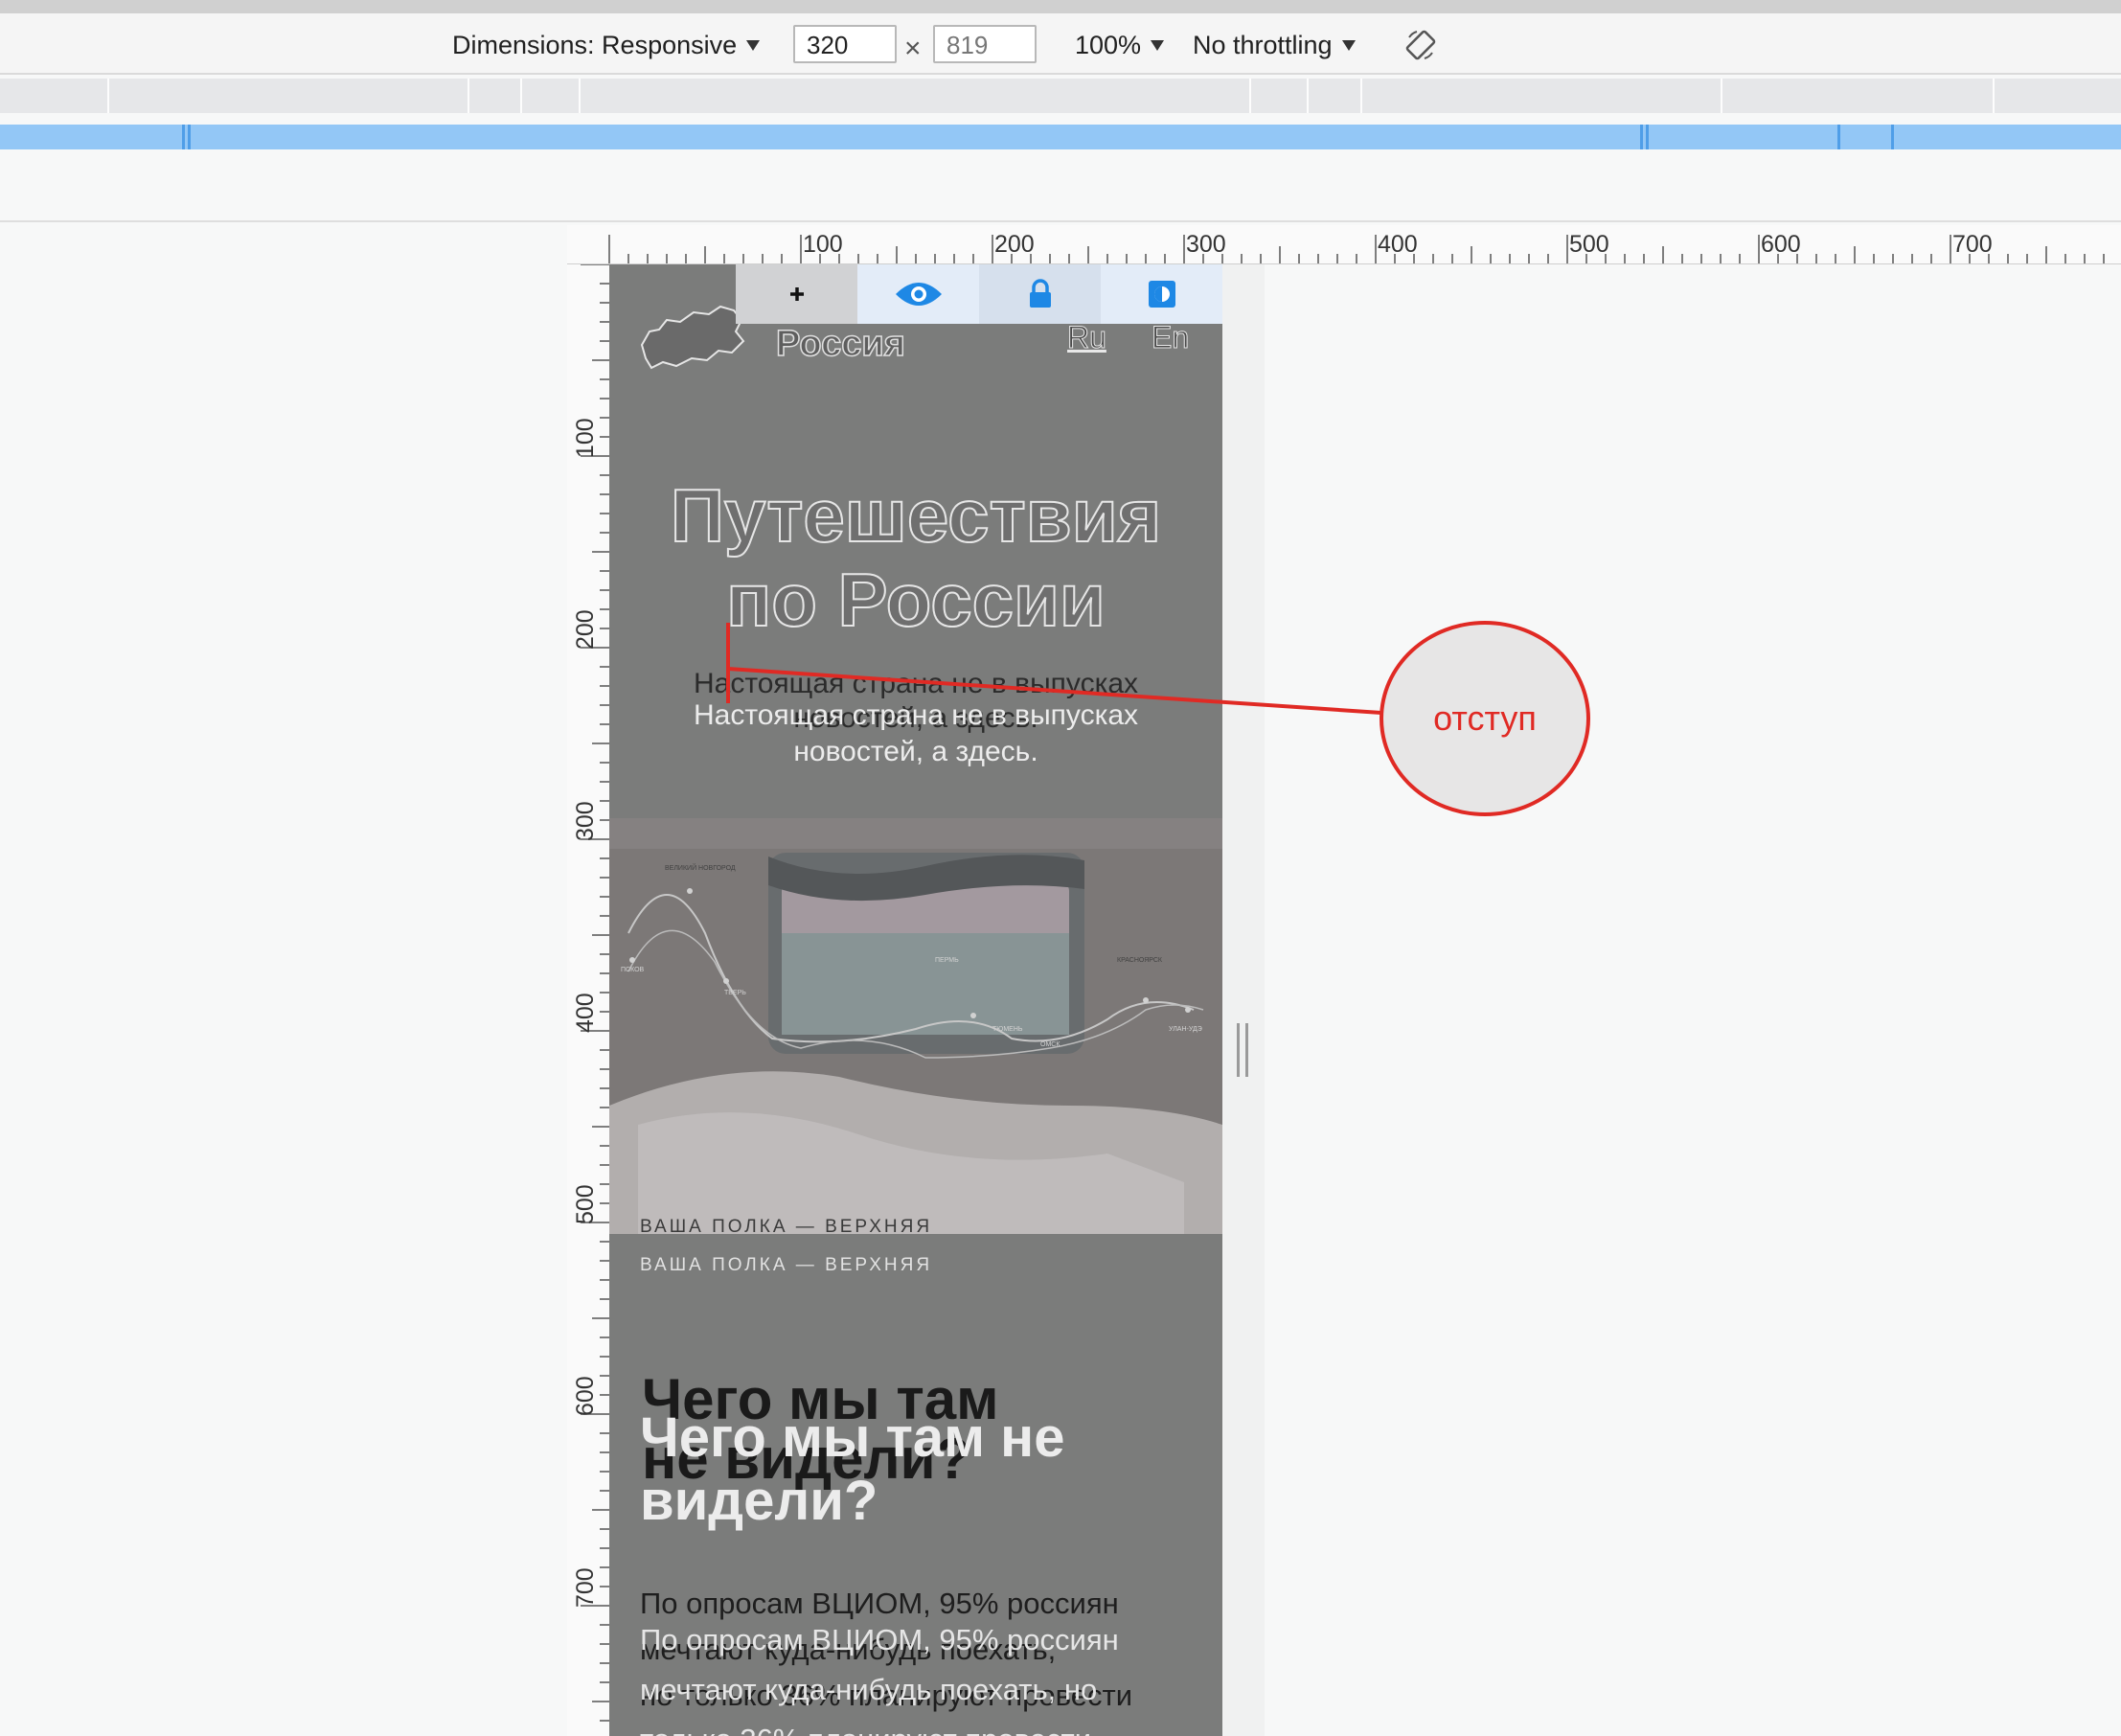 The image size is (2121, 1736). I want to click on annotation-label: отступ, so click(1485, 718).